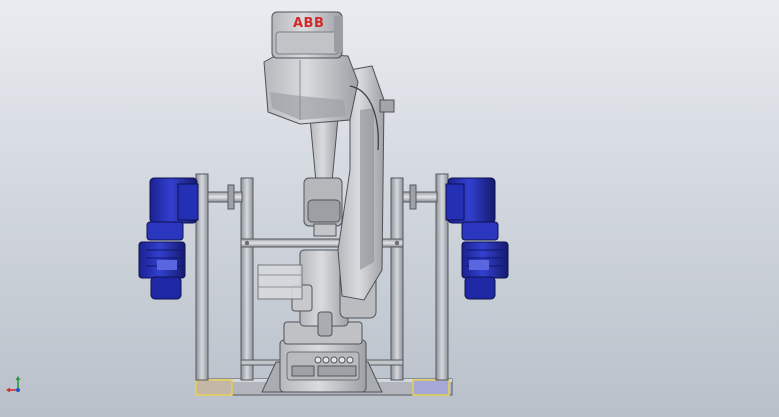 This screenshot has width=779, height=417. What do you see at coordinates (307, 35) in the screenshot?
I see `robot-top-motor: ABB` at bounding box center [307, 35].